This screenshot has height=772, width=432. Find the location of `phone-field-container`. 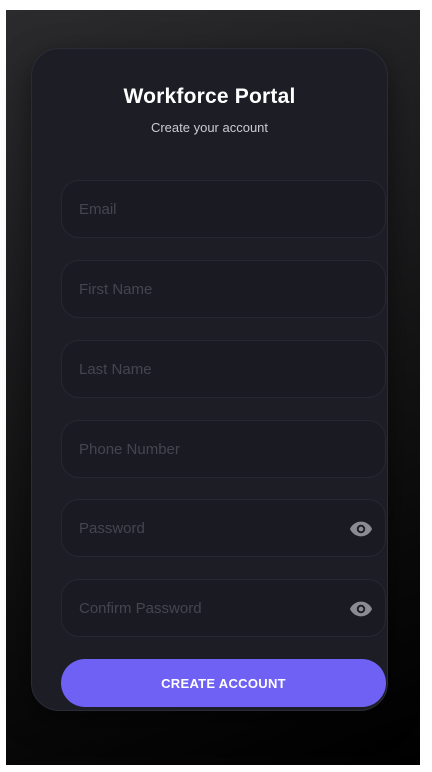

phone-field-container is located at coordinates (223, 449).